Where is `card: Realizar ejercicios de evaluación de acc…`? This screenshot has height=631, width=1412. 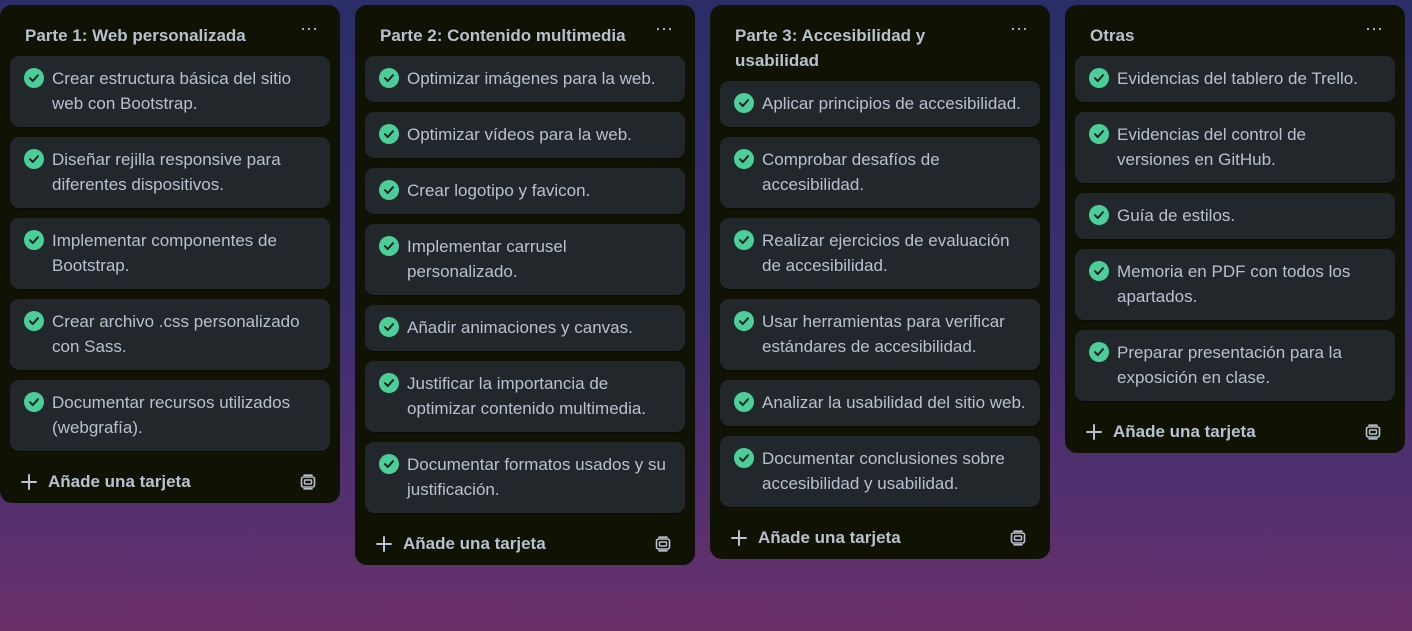
card: Realizar ejercicios de evaluación de acc… is located at coordinates (880, 253).